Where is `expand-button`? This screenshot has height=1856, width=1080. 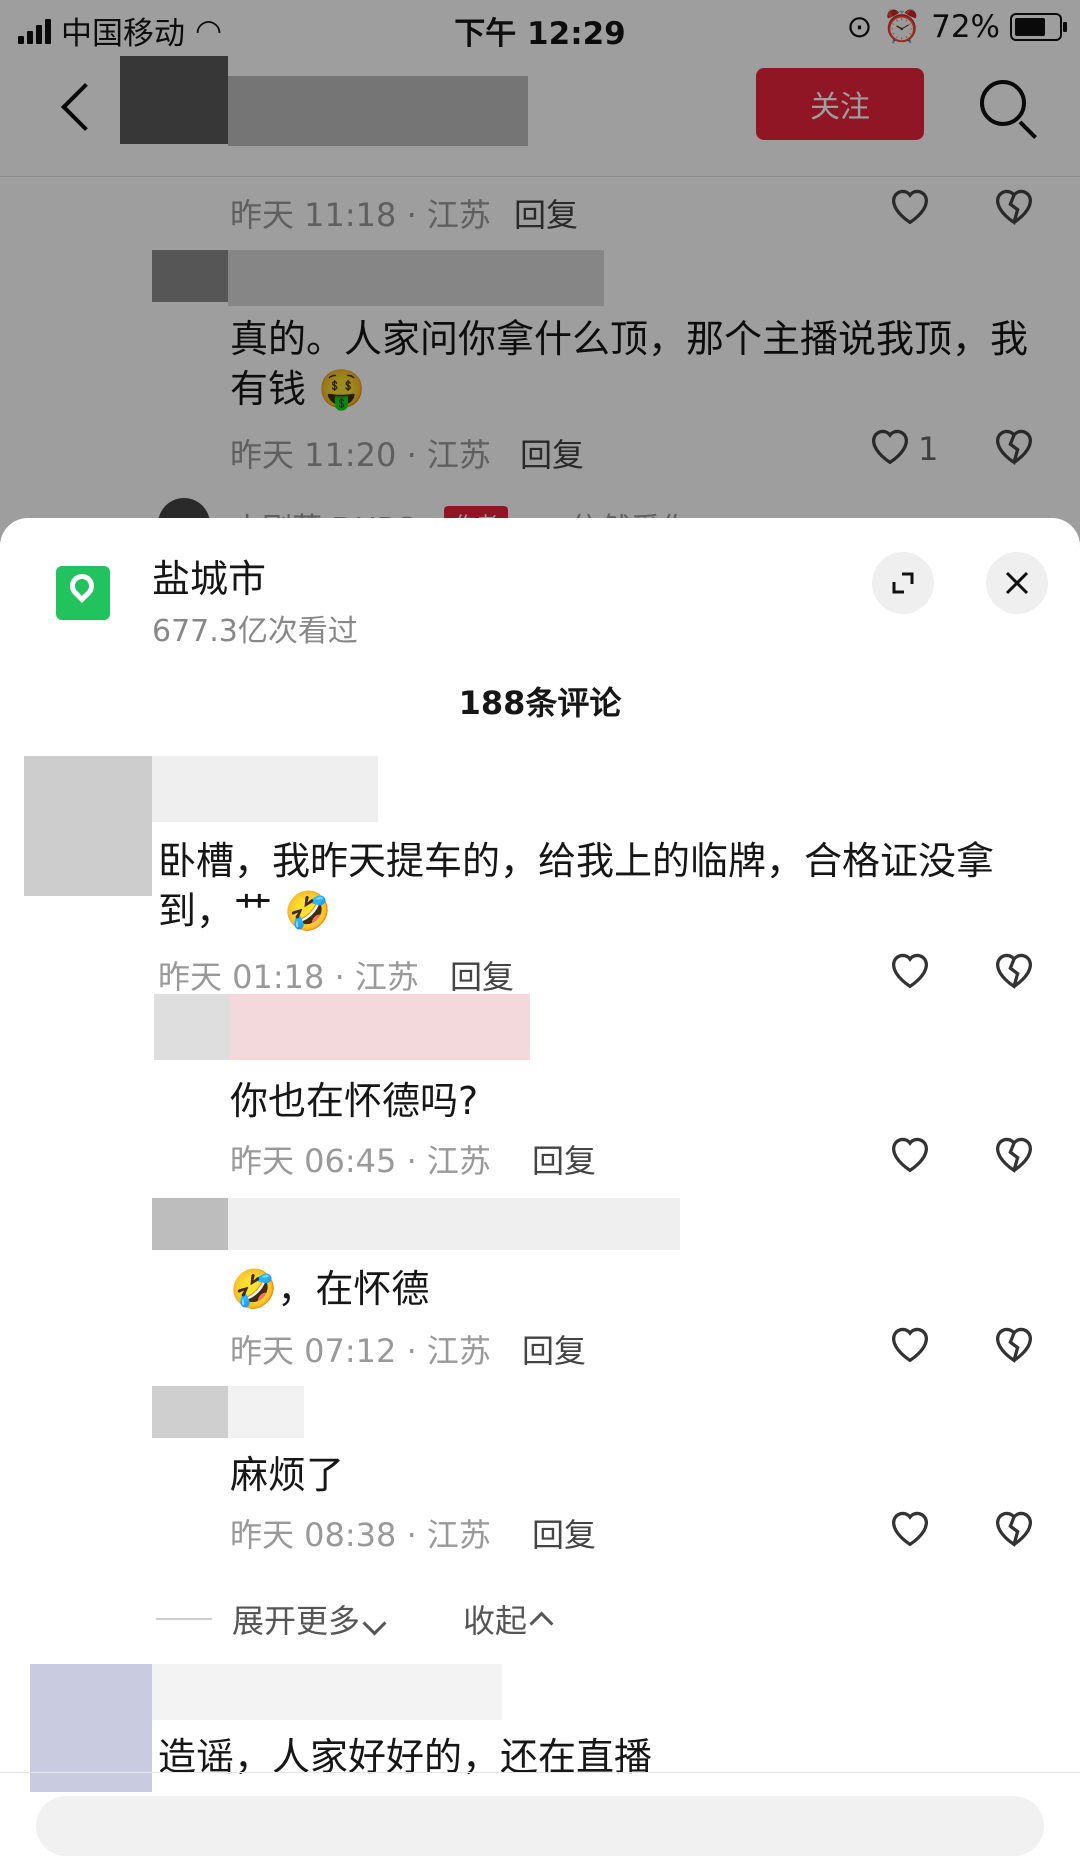
expand-button is located at coordinates (903, 583).